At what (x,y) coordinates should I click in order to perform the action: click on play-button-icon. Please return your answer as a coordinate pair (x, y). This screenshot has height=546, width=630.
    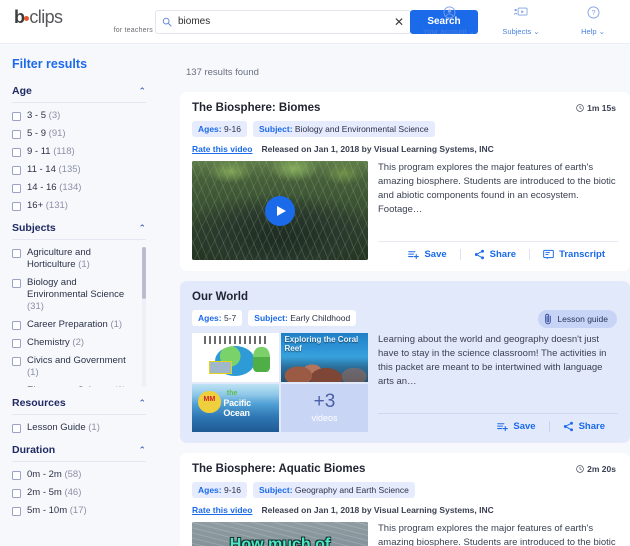
    Looking at the image, I should click on (280, 210).